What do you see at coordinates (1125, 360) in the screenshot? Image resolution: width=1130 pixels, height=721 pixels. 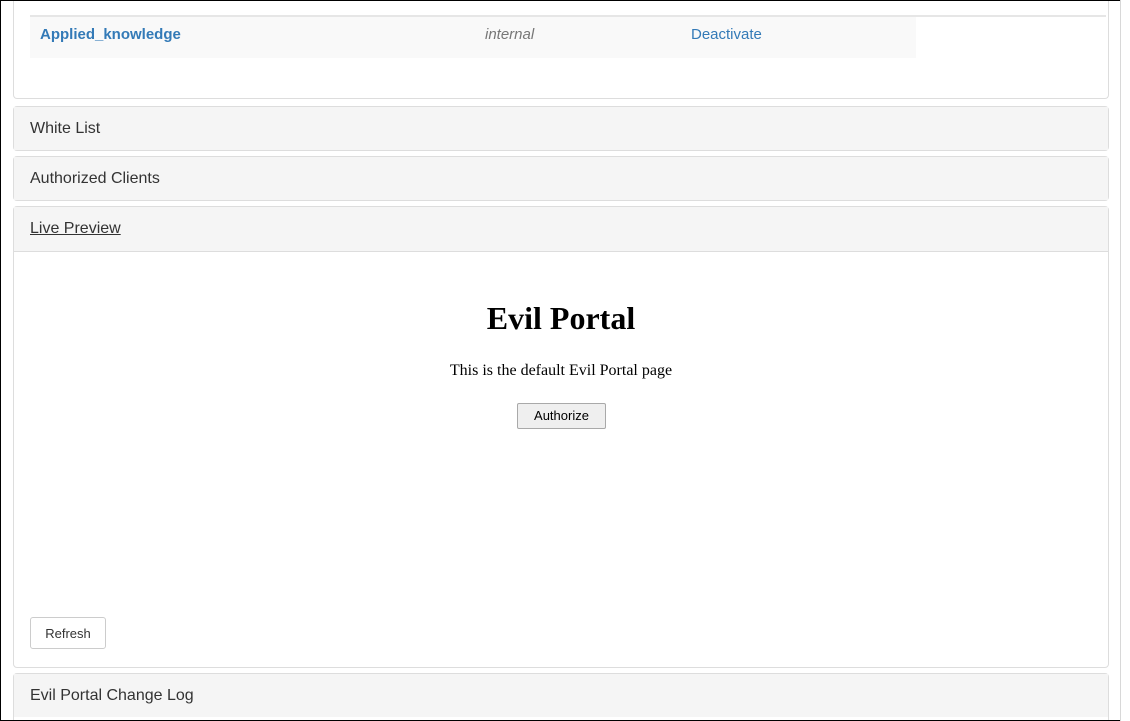 I see `scrollbar-track` at bounding box center [1125, 360].